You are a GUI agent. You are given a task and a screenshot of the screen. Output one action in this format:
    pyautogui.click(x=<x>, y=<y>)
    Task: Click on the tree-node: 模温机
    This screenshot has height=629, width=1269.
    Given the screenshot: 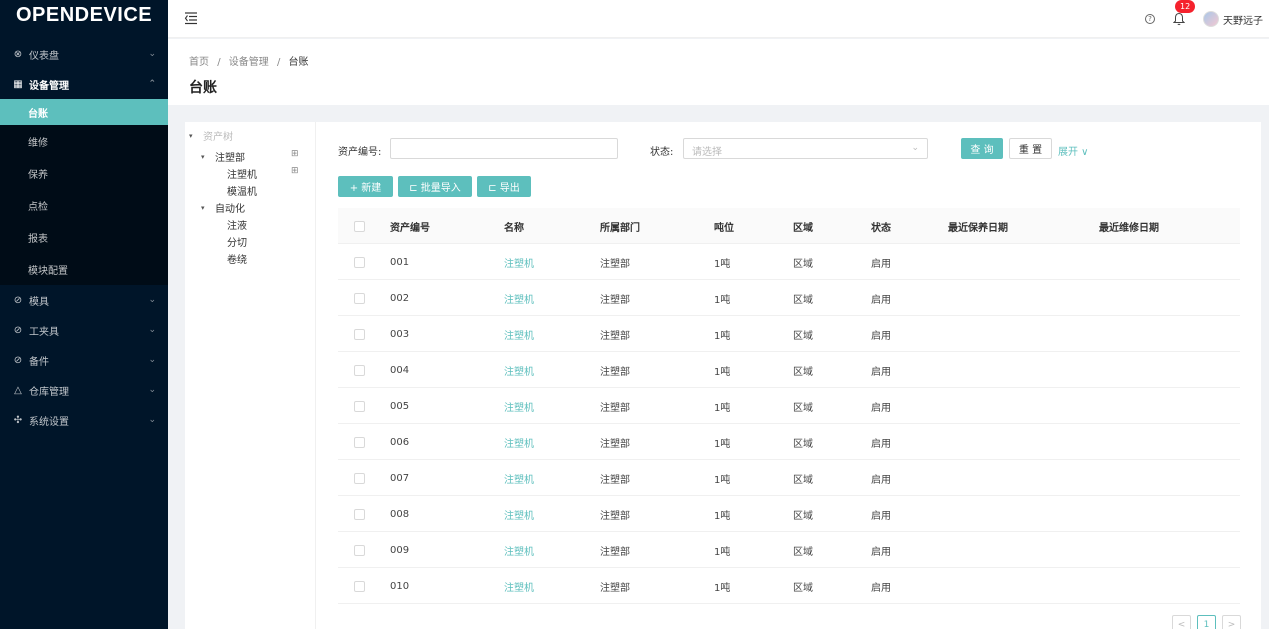 What is the action you would take?
    pyautogui.click(x=242, y=190)
    